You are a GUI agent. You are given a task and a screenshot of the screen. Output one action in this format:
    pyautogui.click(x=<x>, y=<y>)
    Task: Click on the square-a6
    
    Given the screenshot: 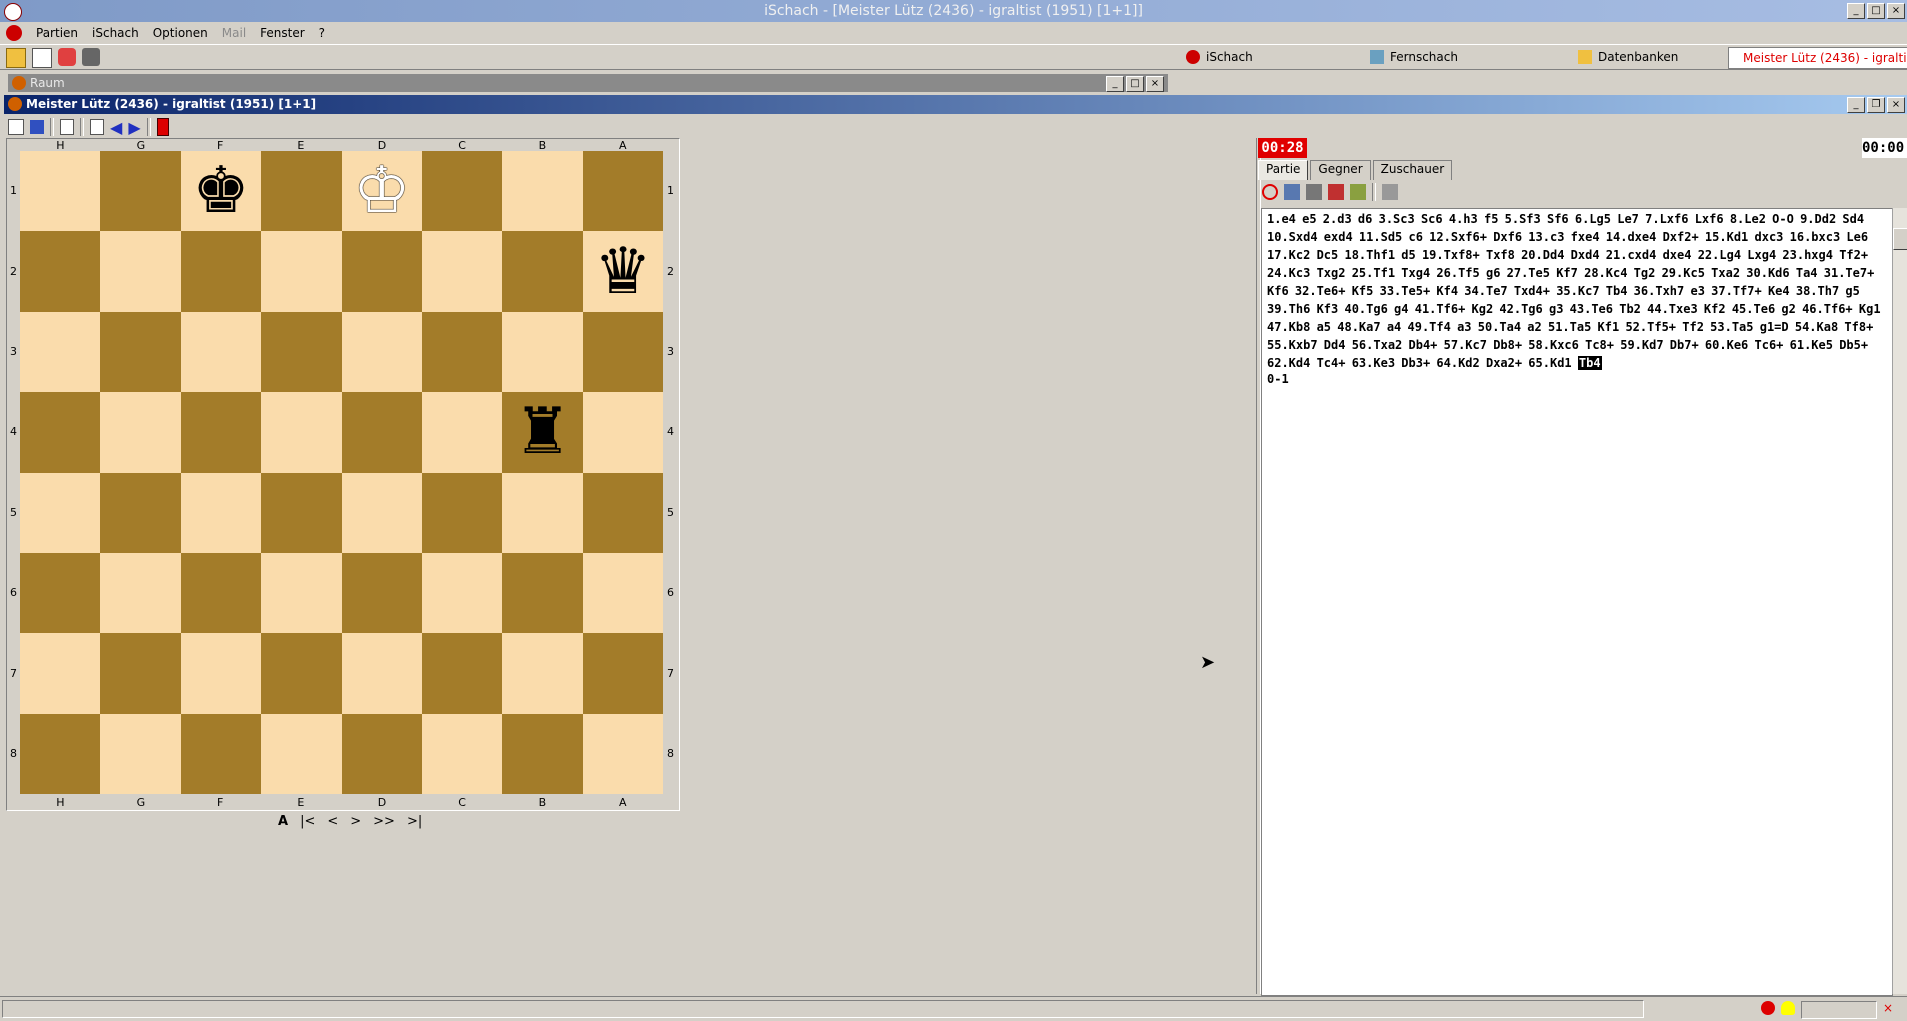 What is the action you would take?
    pyautogui.click(x=623, y=593)
    